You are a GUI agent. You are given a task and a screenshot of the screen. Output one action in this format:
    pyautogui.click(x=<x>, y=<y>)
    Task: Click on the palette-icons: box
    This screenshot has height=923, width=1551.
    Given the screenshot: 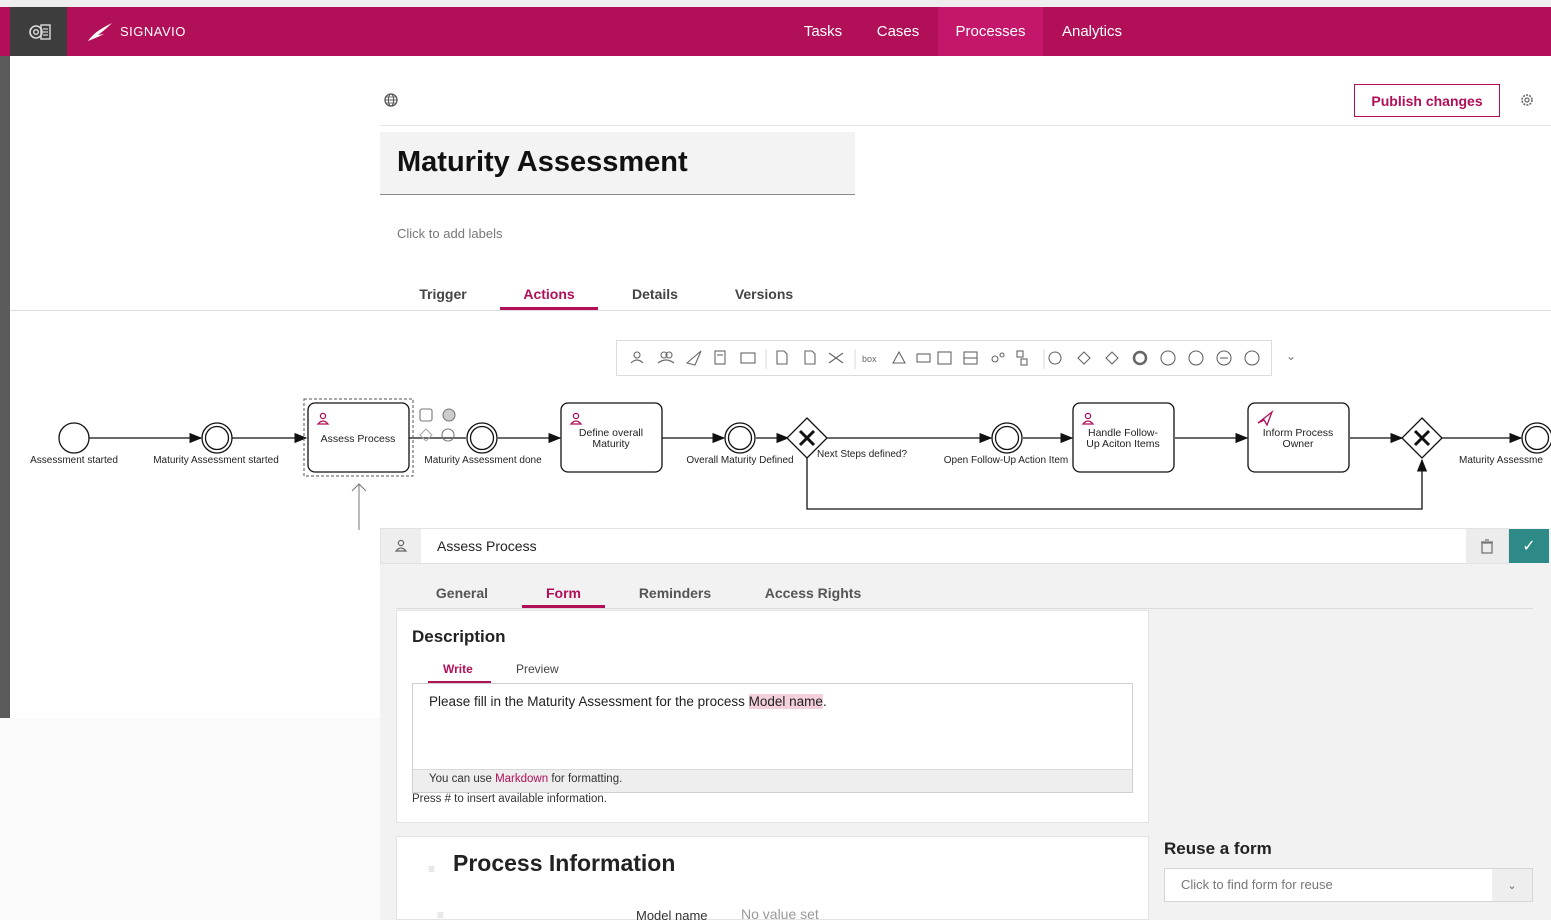 What is the action you would take?
    pyautogui.click(x=945, y=359)
    